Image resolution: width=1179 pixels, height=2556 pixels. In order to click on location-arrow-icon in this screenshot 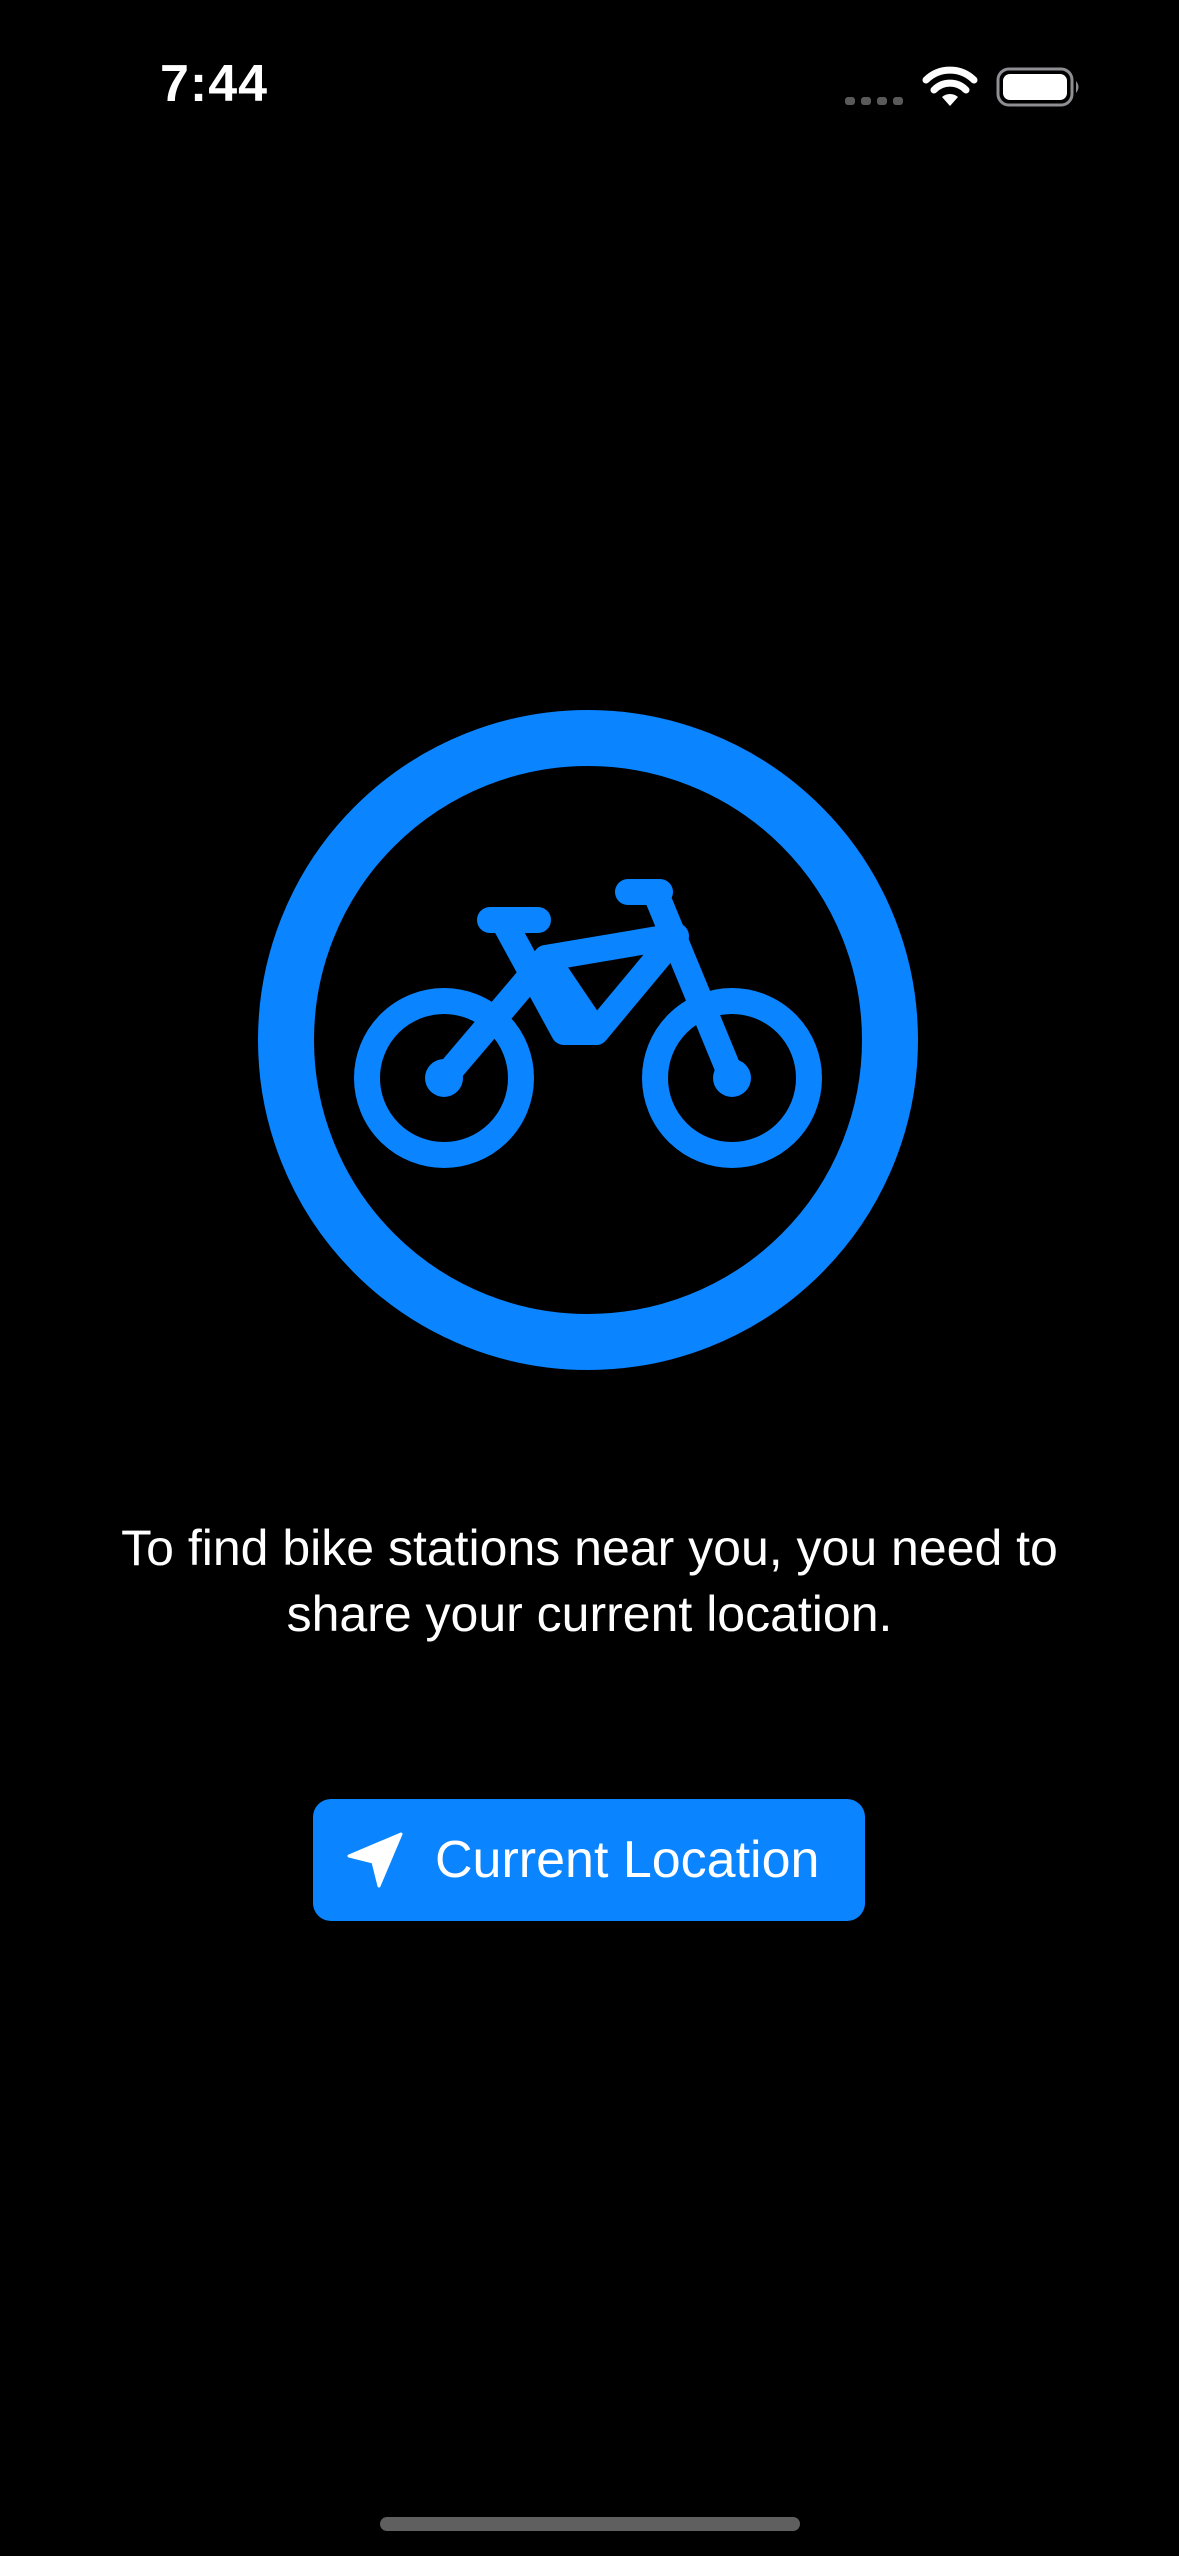, I will do `click(375, 1860)`.